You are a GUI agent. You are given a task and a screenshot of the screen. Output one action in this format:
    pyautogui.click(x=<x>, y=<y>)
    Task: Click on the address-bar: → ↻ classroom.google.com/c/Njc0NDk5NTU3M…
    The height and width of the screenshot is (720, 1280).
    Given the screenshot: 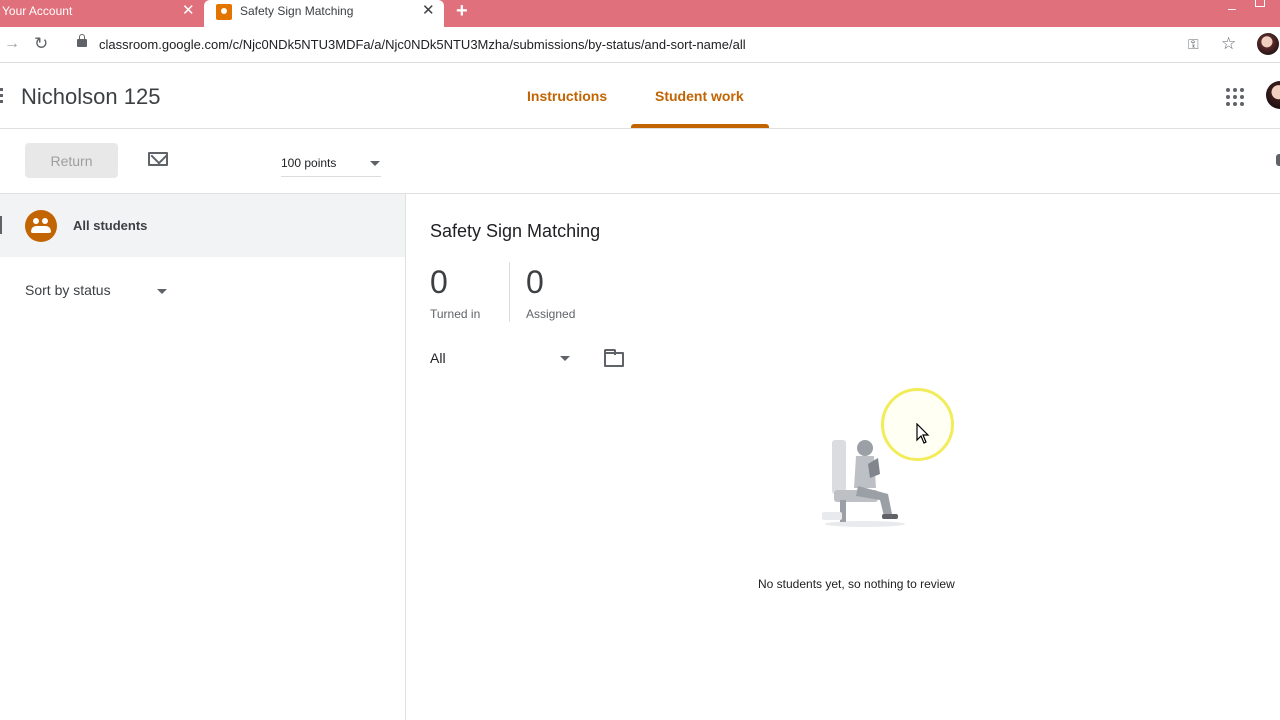 What is the action you would take?
    pyautogui.click(x=640, y=45)
    